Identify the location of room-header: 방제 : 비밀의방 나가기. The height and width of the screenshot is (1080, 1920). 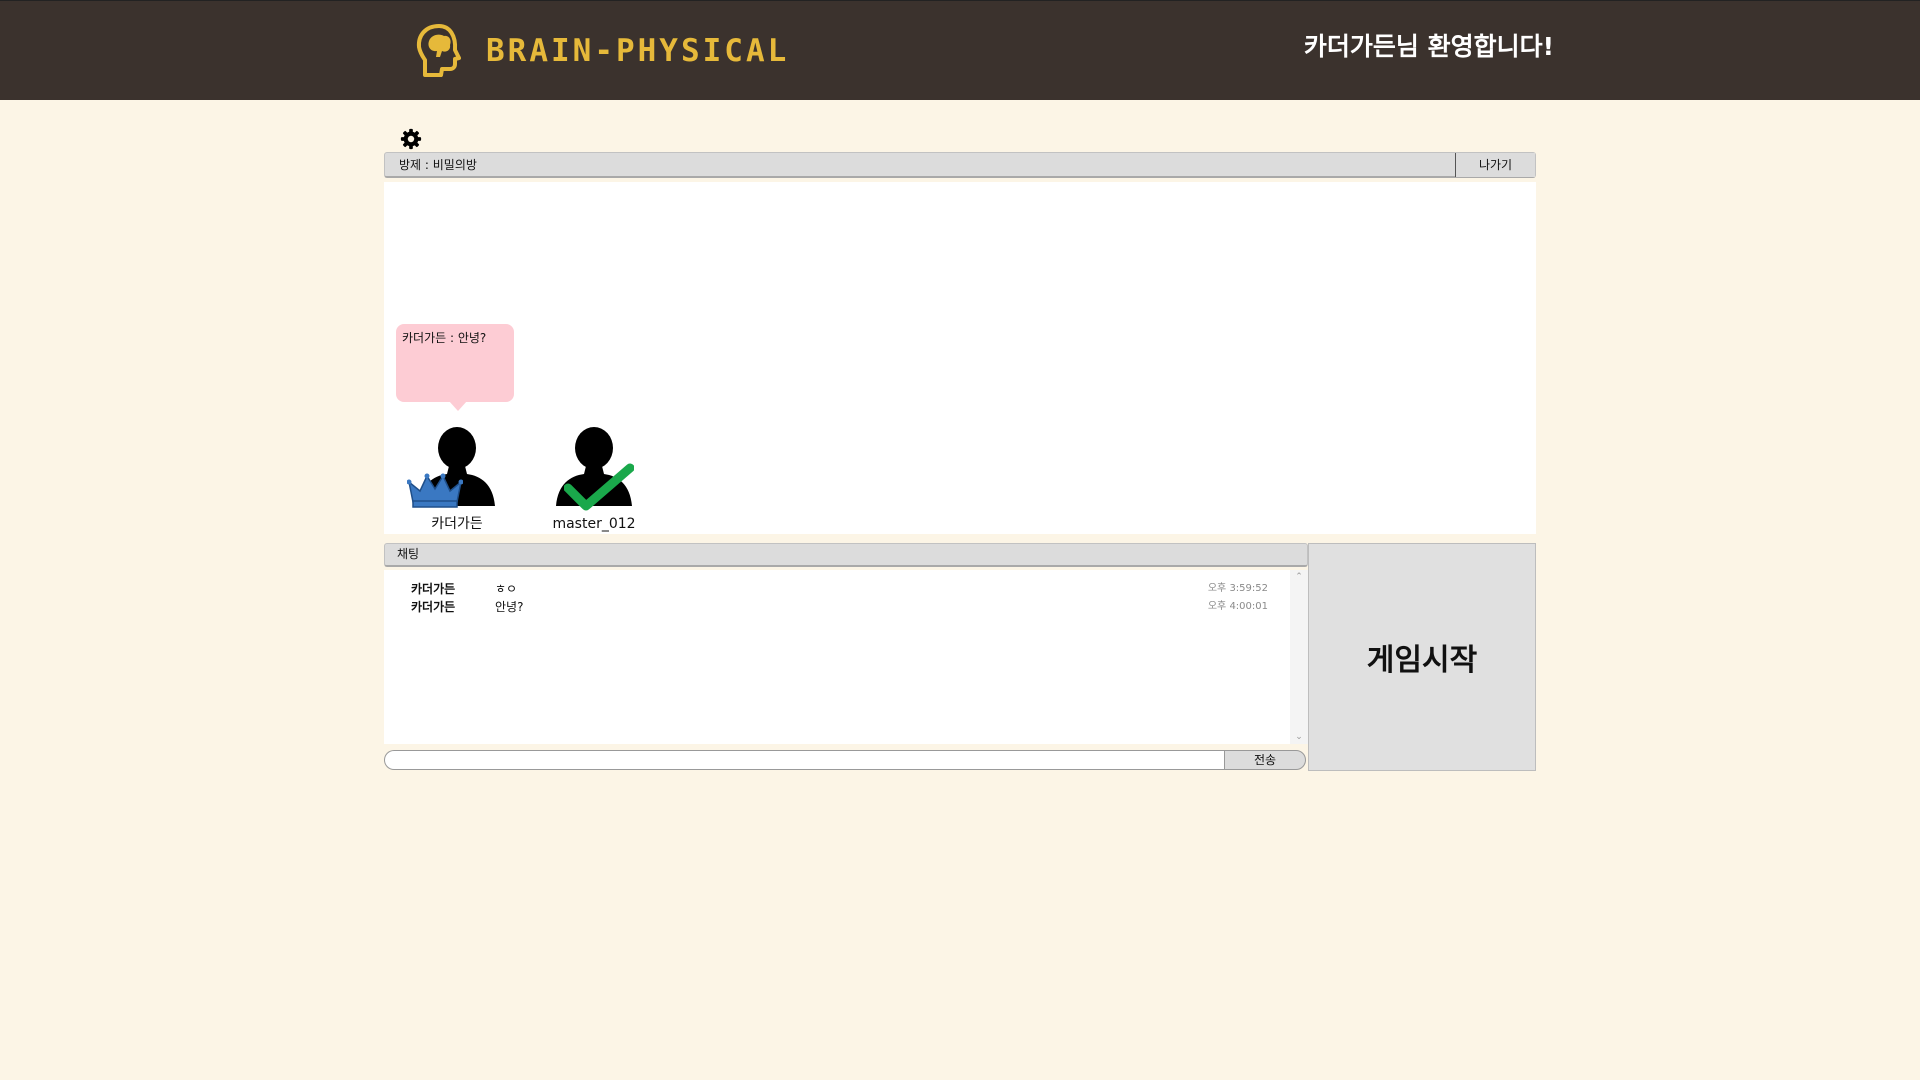
(960, 165).